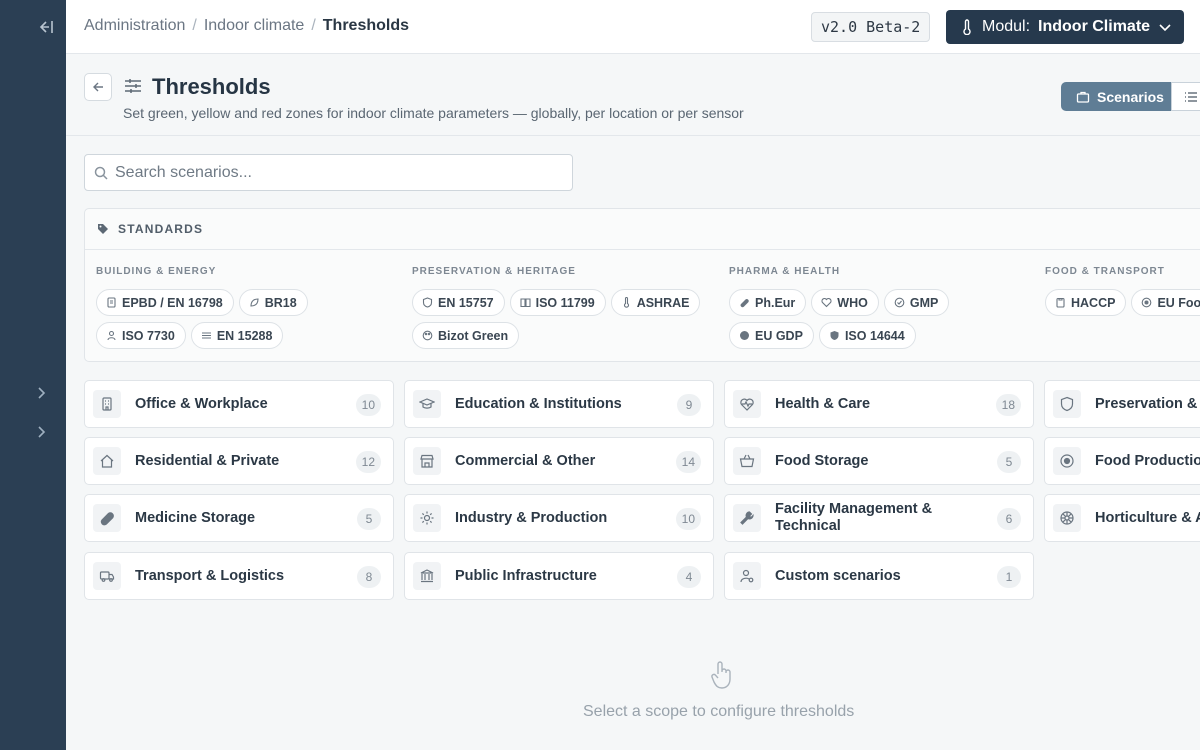 This screenshot has width=1200, height=750. Describe the element at coordinates (161, 229) in the screenshot. I see `standards-title: STANDARDS` at that location.